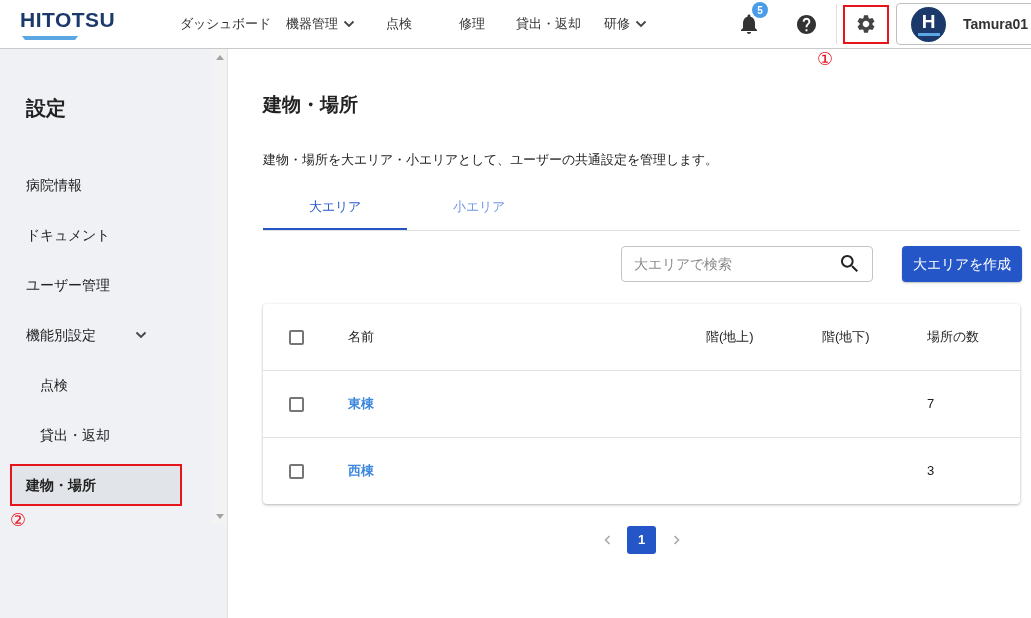  I want to click on search-field: 大エリアで検索, so click(747, 264).